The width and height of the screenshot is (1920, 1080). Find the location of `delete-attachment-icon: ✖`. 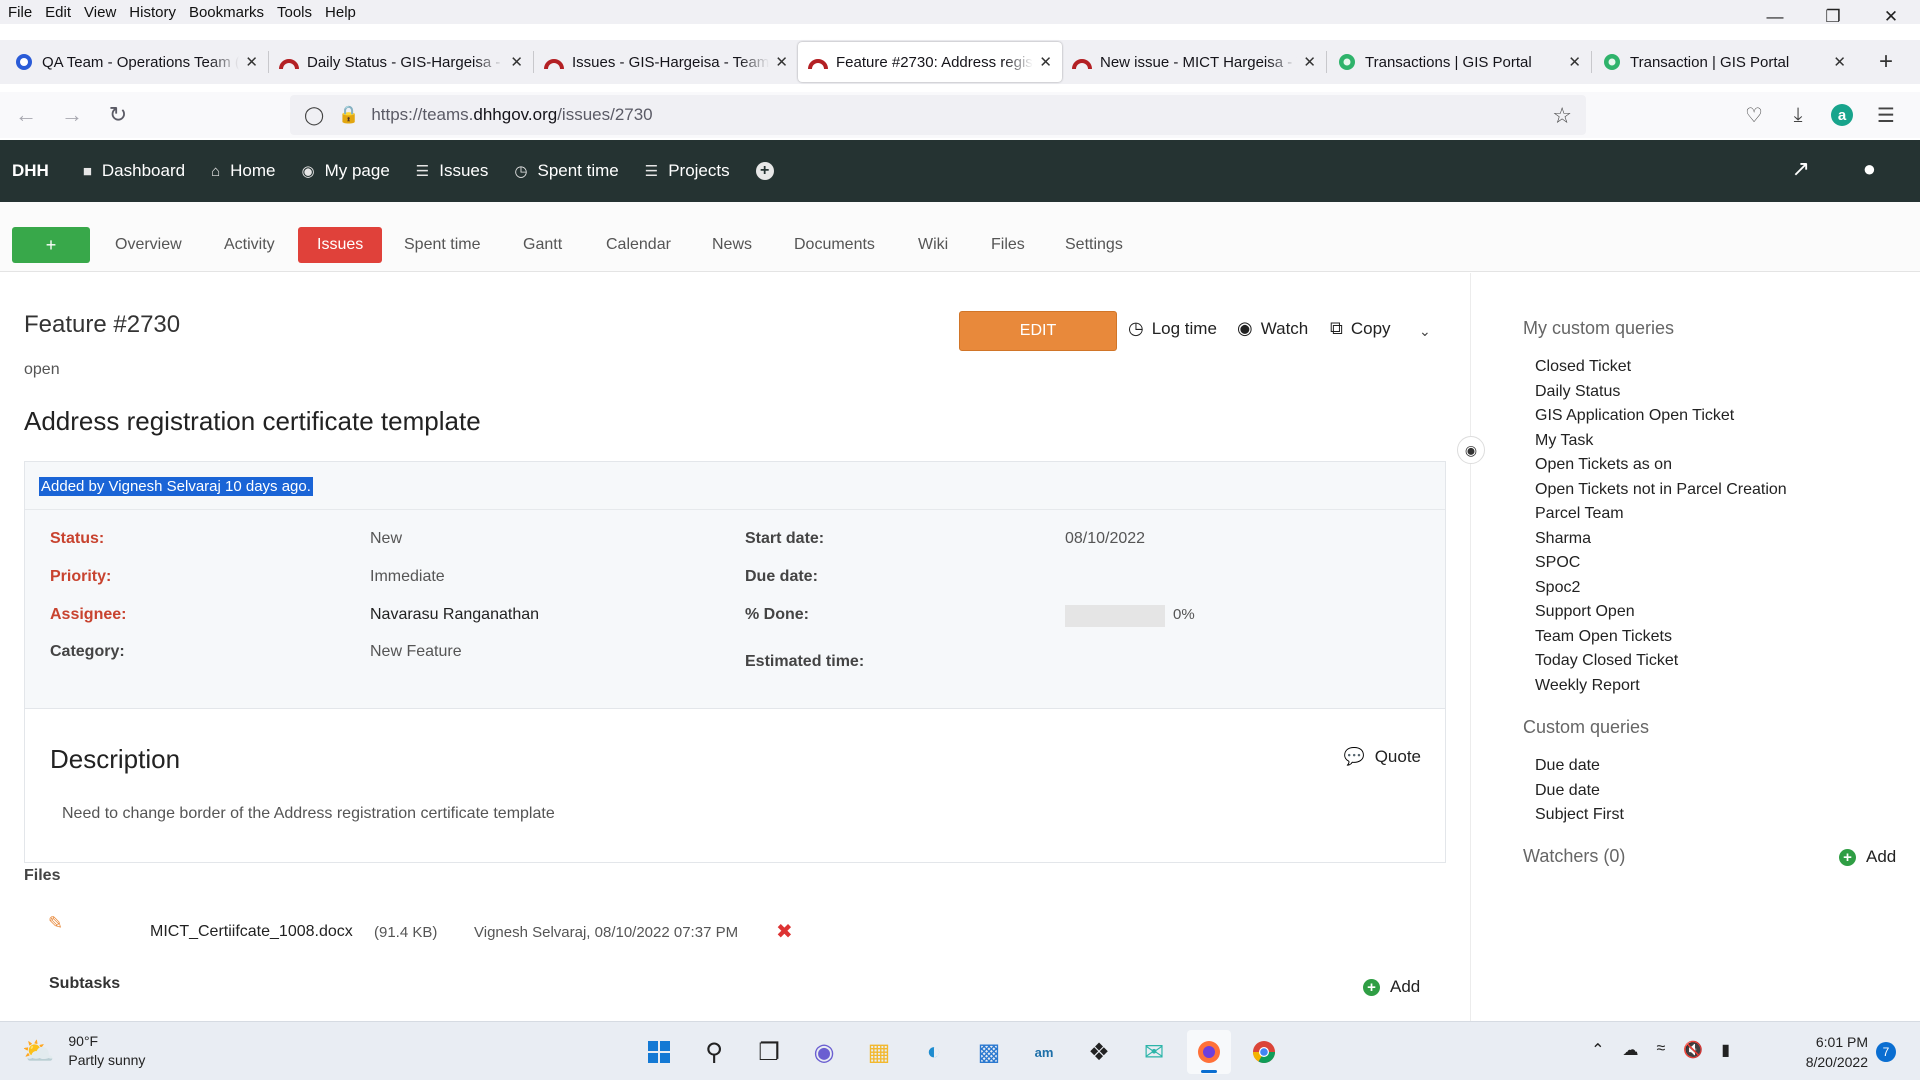

delete-attachment-icon: ✖ is located at coordinates (784, 931).